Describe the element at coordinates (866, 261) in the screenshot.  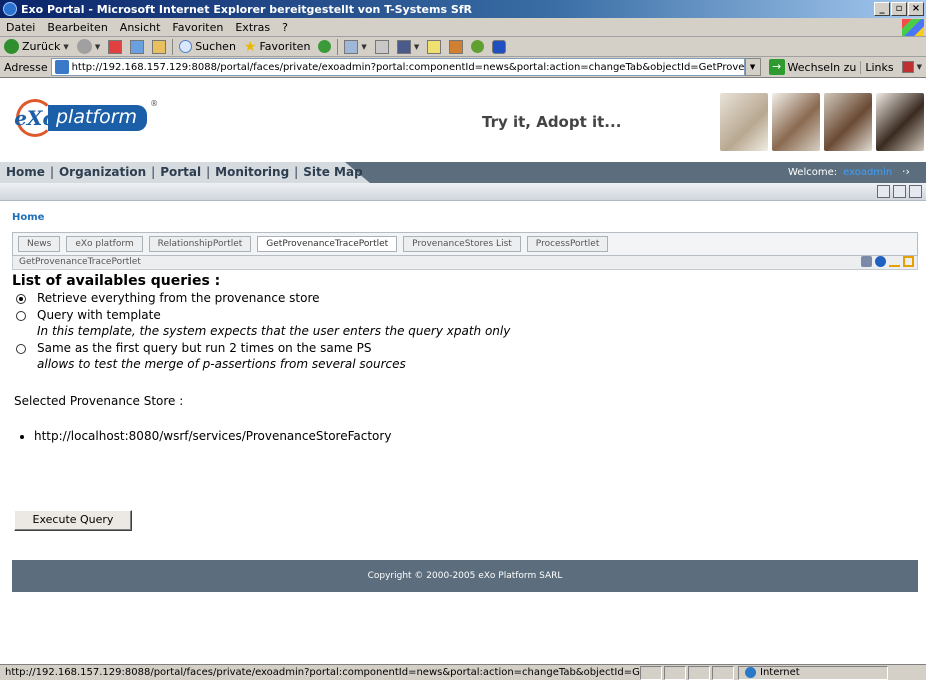
I see `edit-portlet-icon` at that location.